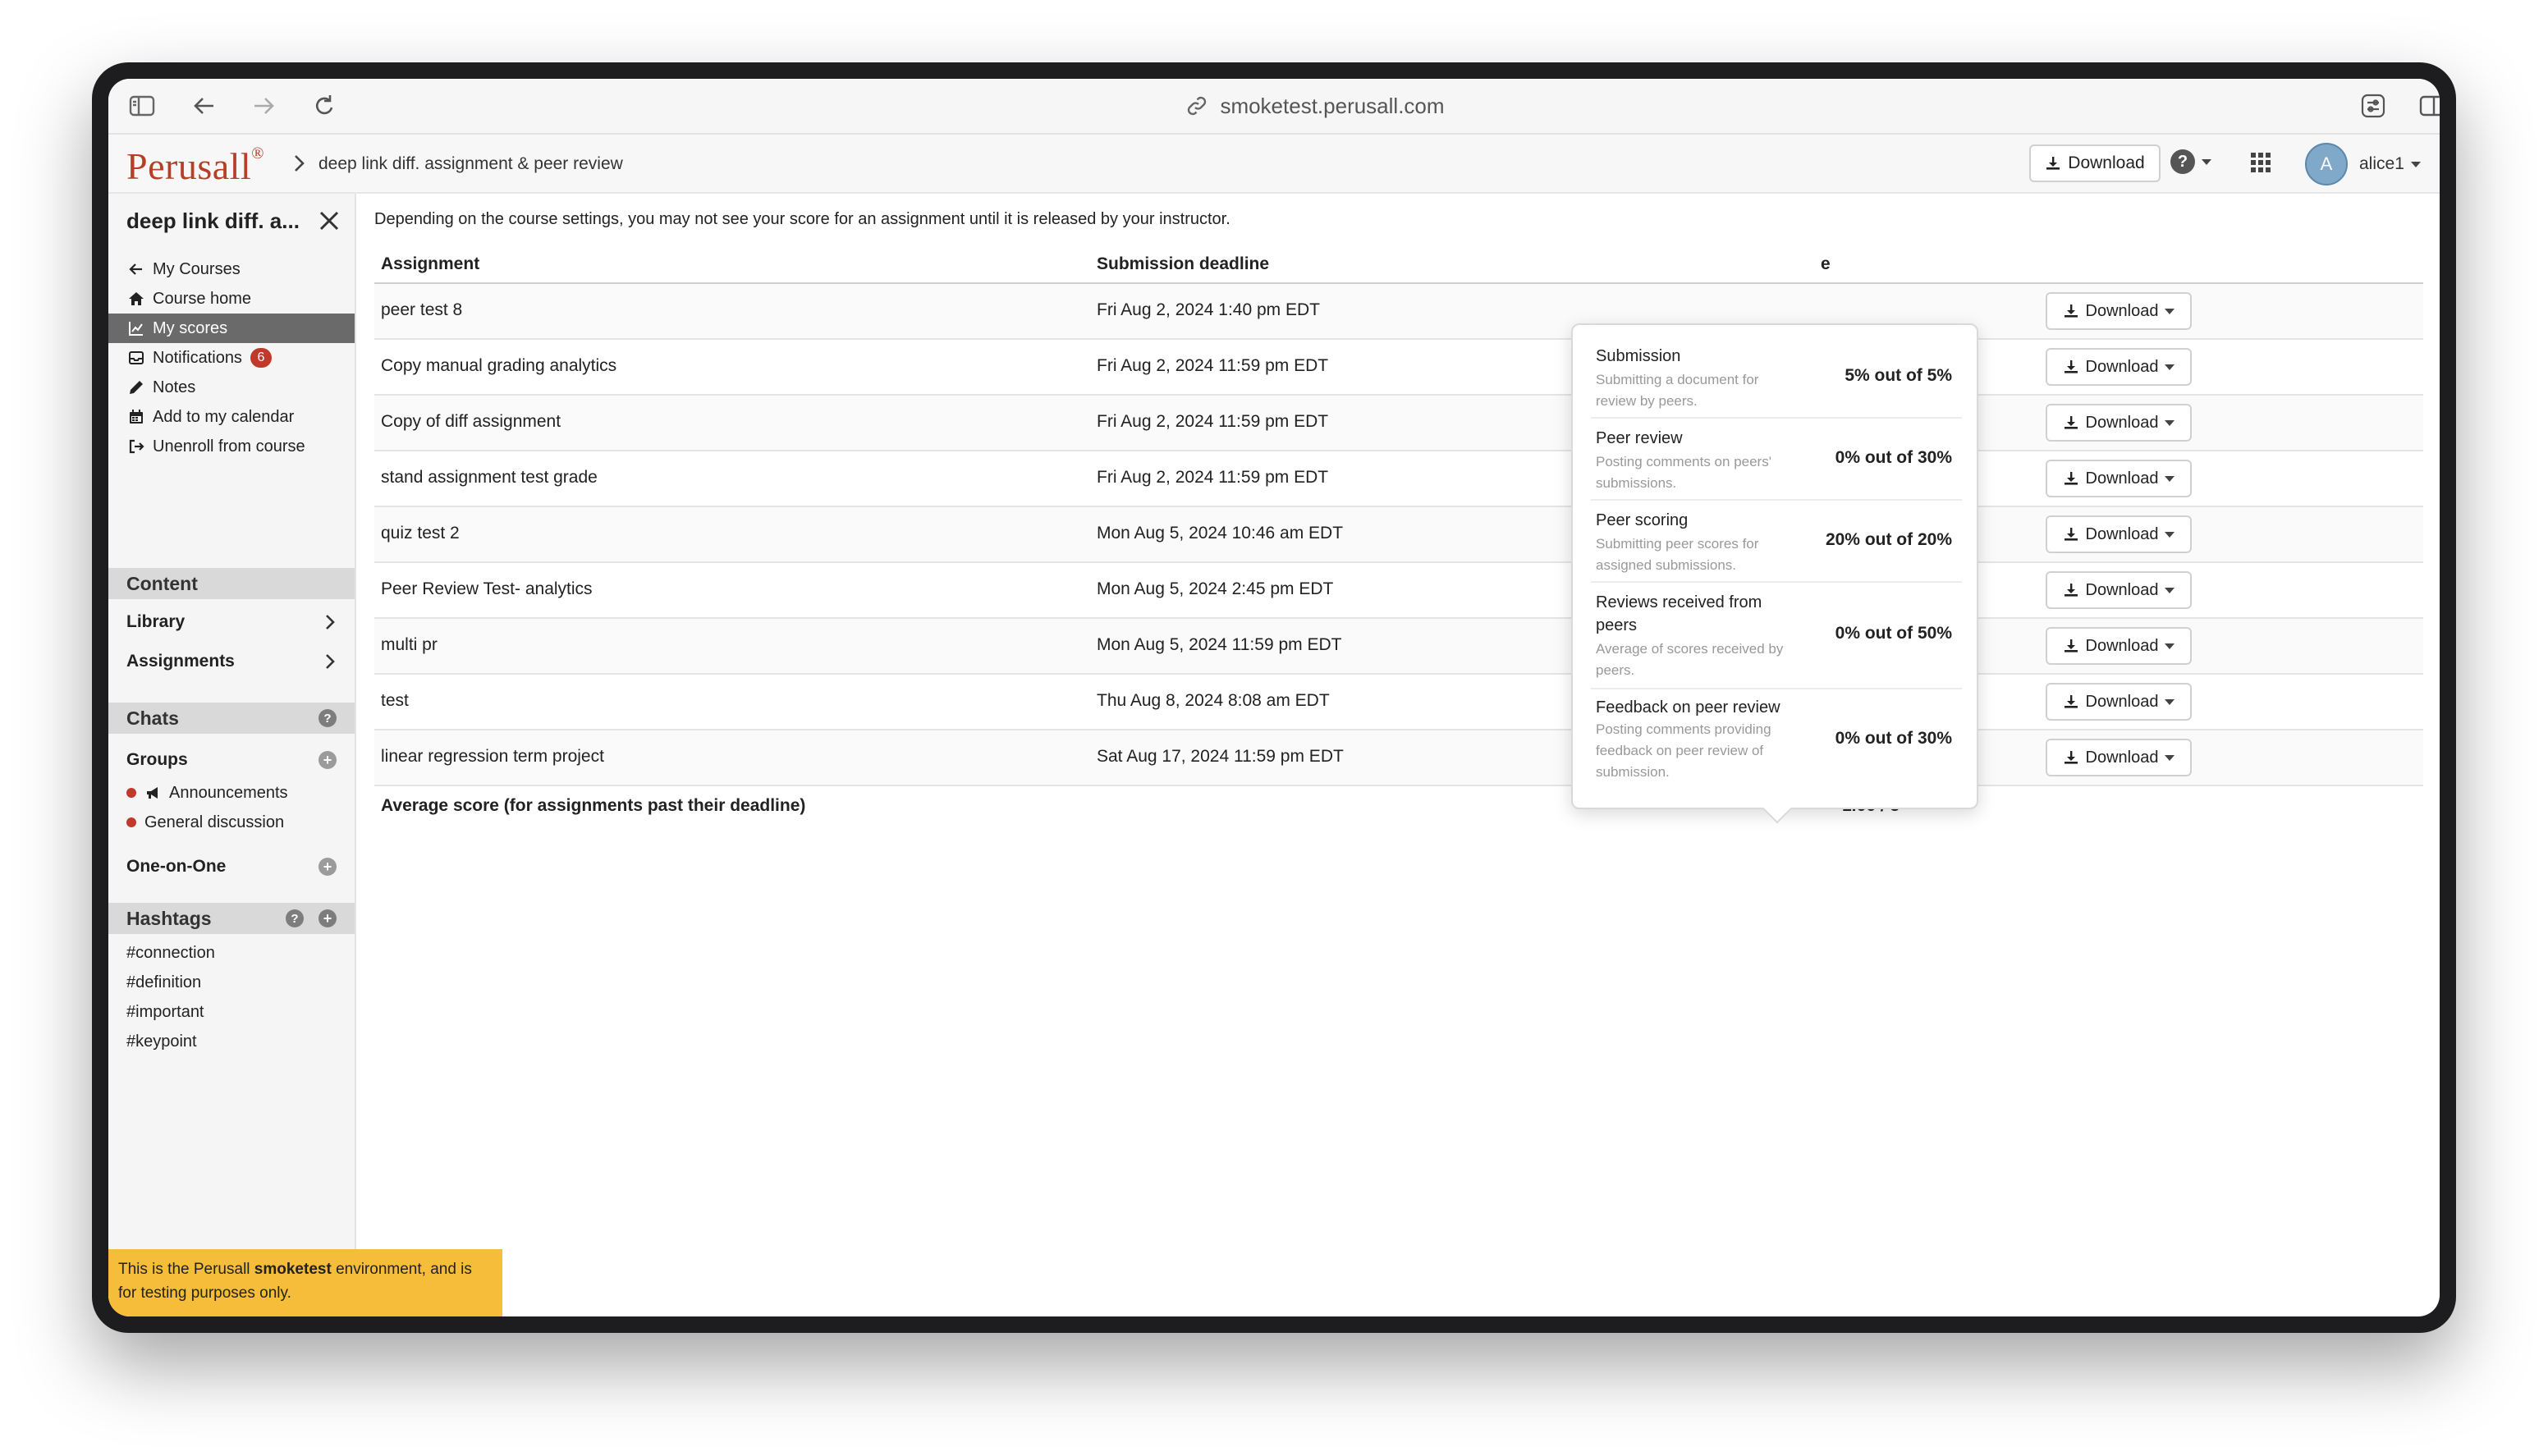  Describe the element at coordinates (1638, 356) in the screenshot. I see `breakdown-title: Submission` at that location.